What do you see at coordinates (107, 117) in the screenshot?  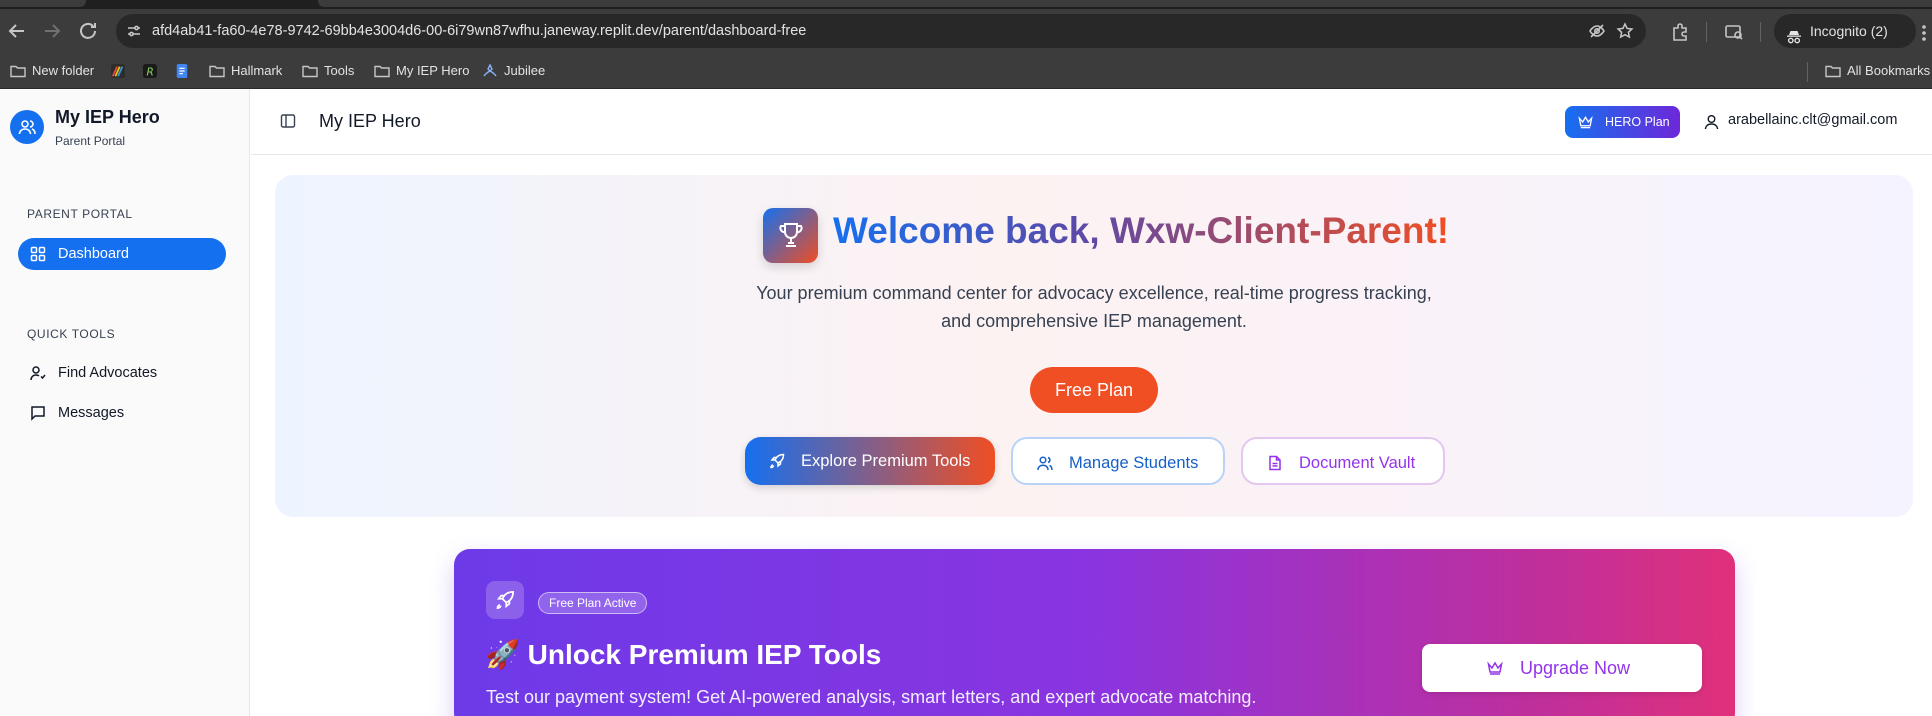 I see `app-title: My IEP Hero` at bounding box center [107, 117].